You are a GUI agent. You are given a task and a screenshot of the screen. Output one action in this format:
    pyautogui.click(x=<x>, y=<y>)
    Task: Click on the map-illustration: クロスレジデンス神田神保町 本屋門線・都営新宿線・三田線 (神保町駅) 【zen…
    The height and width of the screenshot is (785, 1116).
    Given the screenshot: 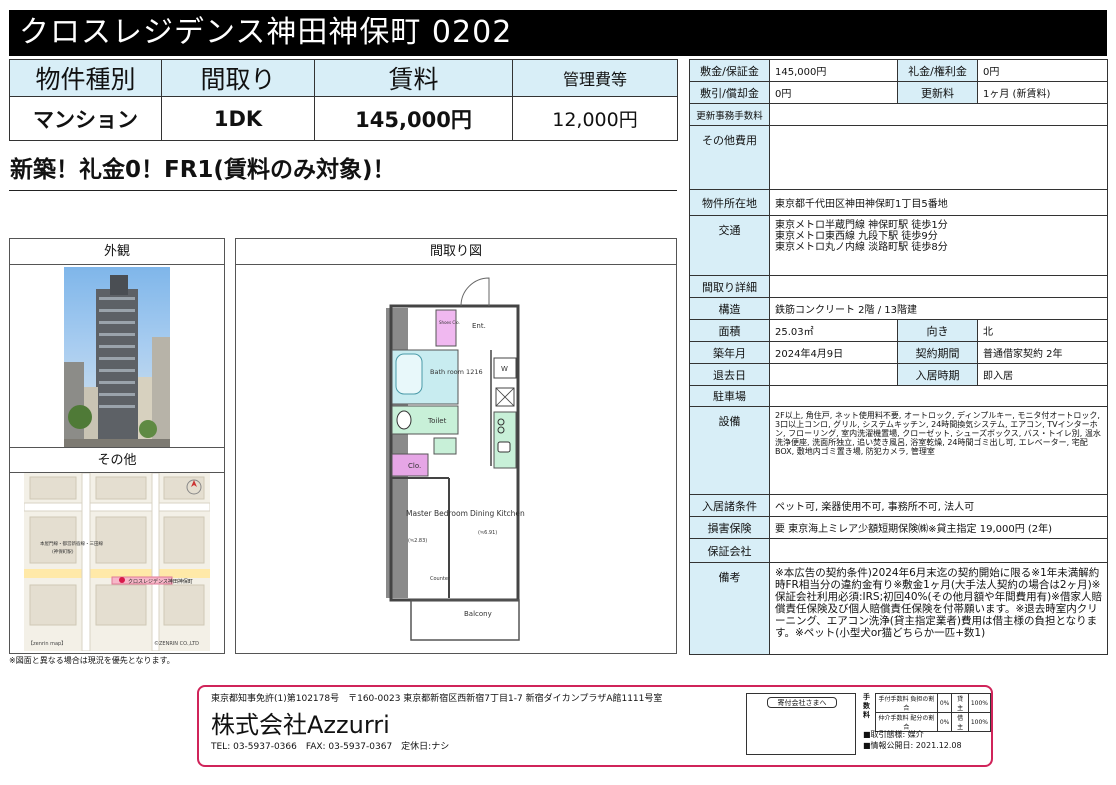 What is the action you would take?
    pyautogui.click(x=117, y=562)
    